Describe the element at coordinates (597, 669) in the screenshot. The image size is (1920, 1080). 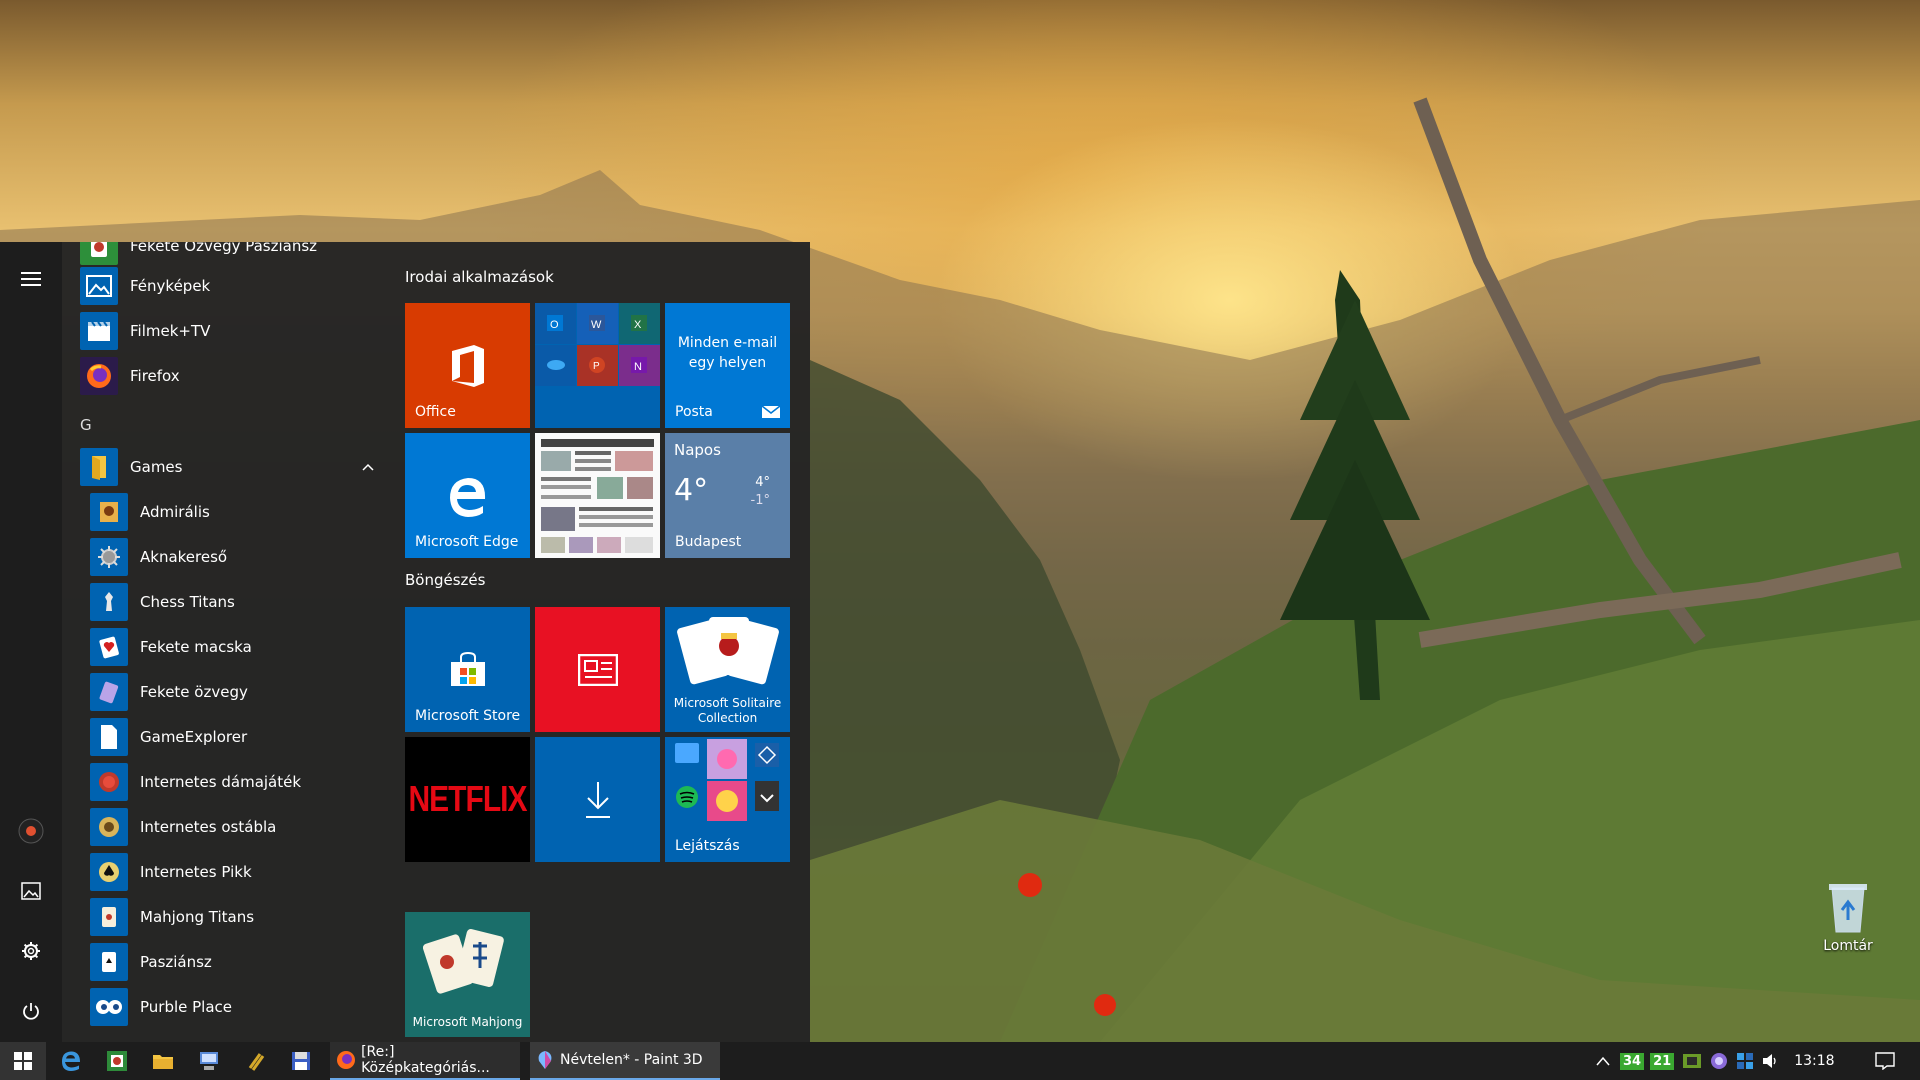
I see `news-tile` at that location.